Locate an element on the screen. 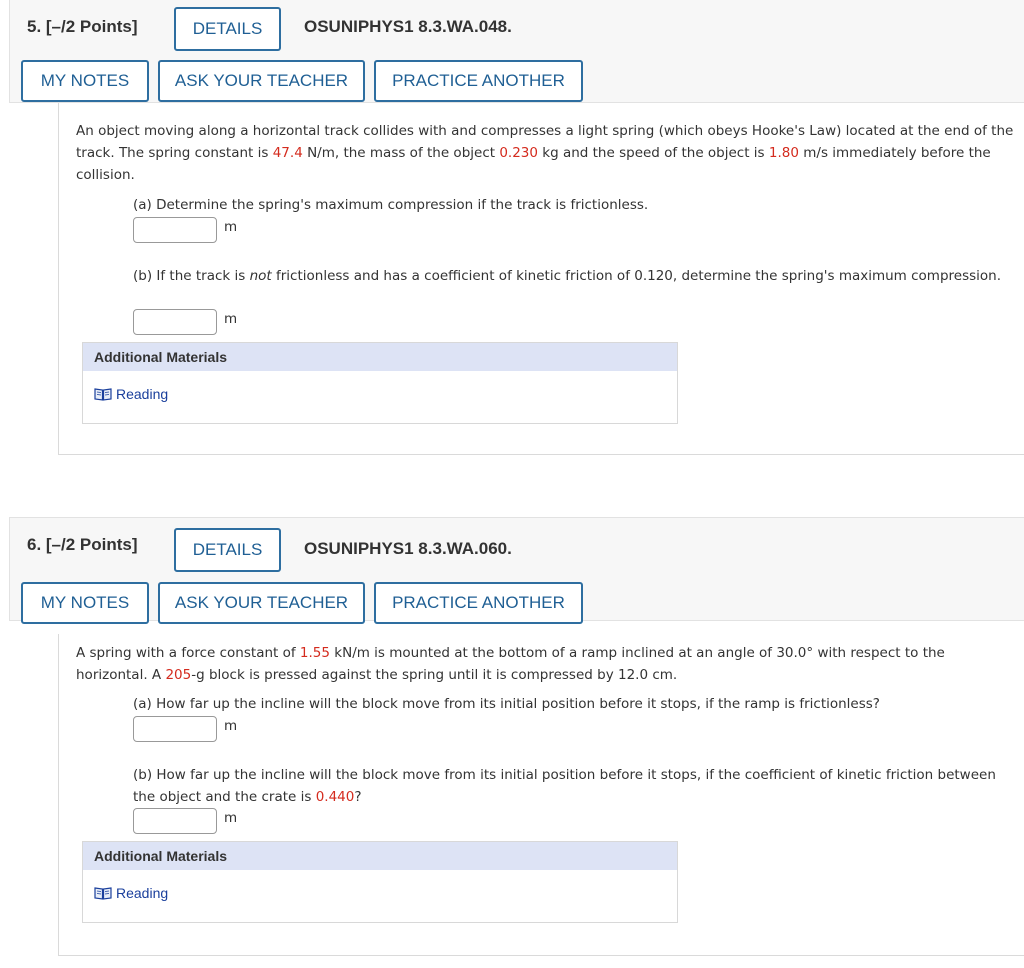 The height and width of the screenshot is (968, 1024). given-value: 1.80 is located at coordinates (783, 153).